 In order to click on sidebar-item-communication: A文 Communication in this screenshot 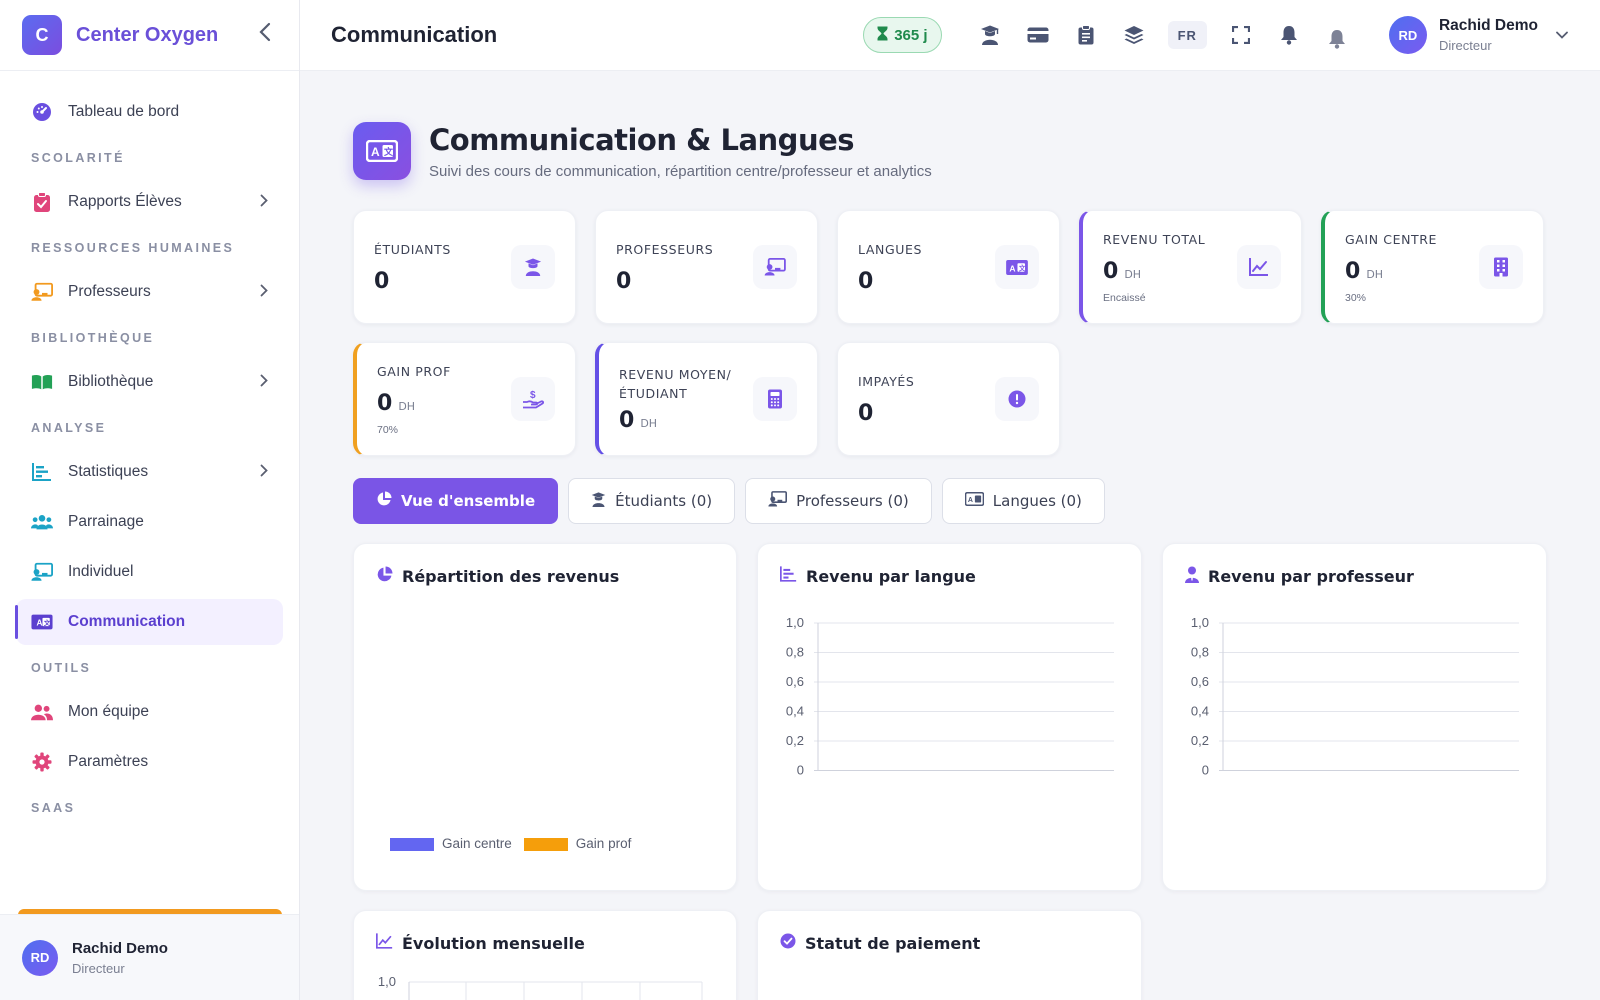, I will do `click(149, 622)`.